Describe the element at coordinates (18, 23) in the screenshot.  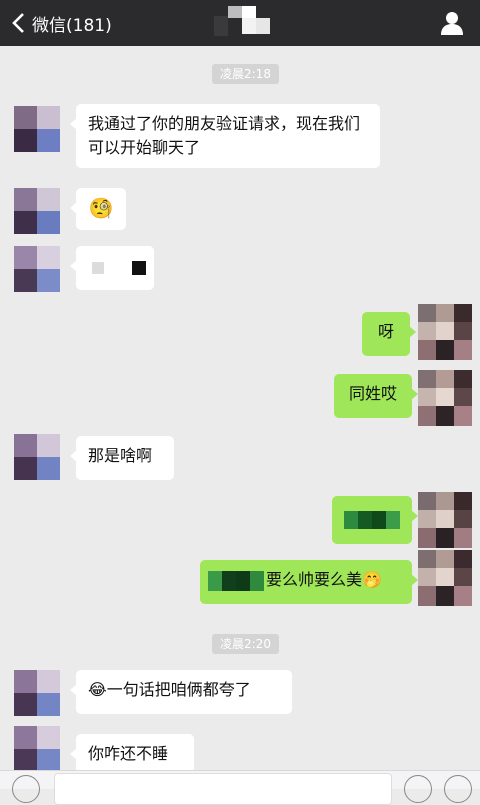
I see `chevron-left-icon` at that location.